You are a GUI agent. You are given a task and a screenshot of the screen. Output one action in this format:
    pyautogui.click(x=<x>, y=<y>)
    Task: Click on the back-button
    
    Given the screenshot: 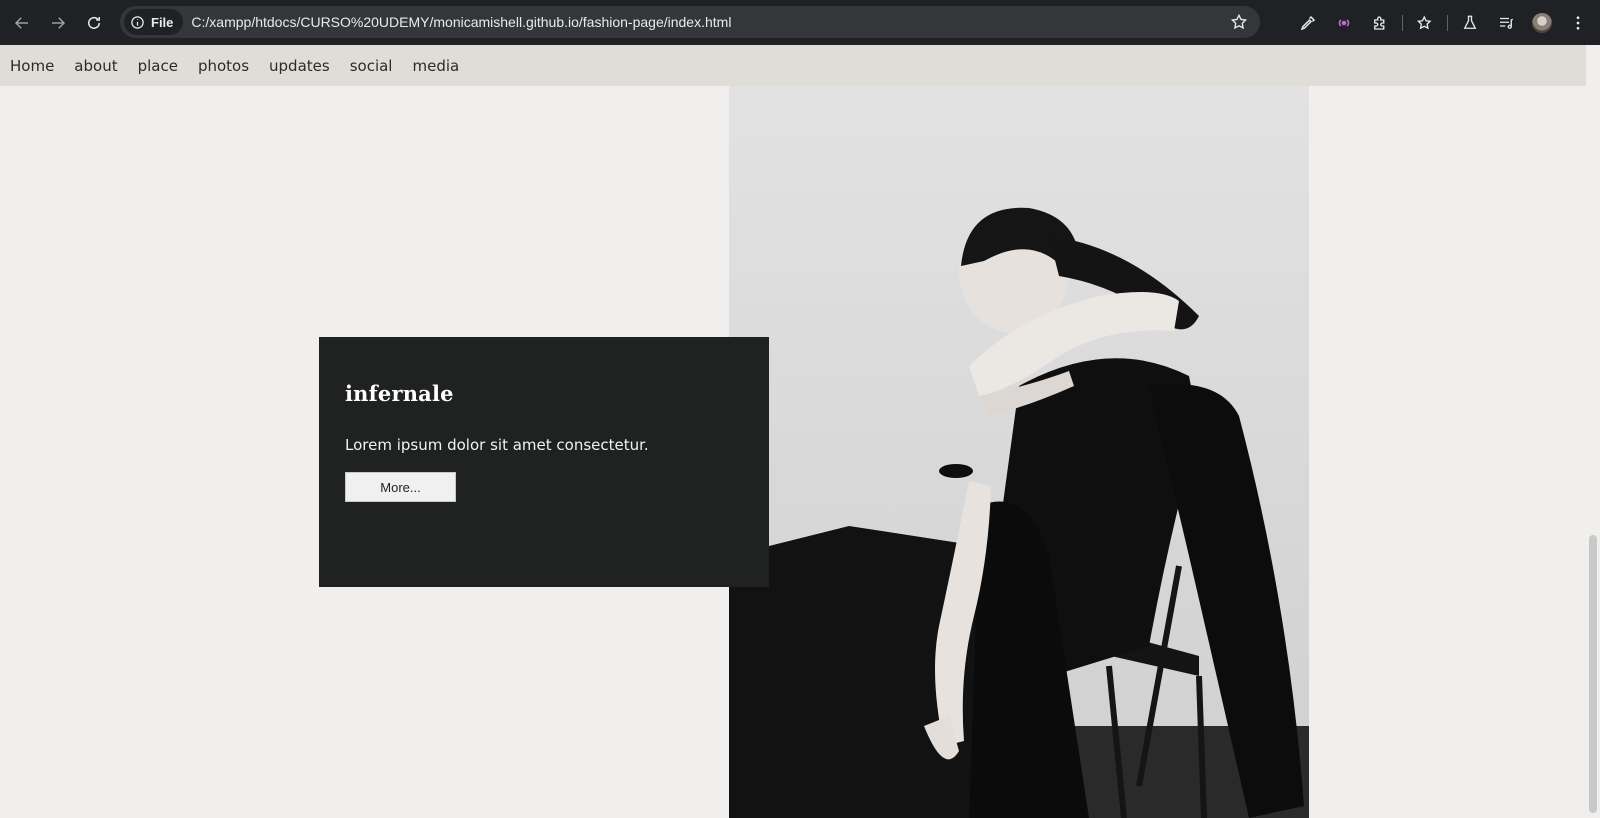 What is the action you would take?
    pyautogui.click(x=22, y=23)
    